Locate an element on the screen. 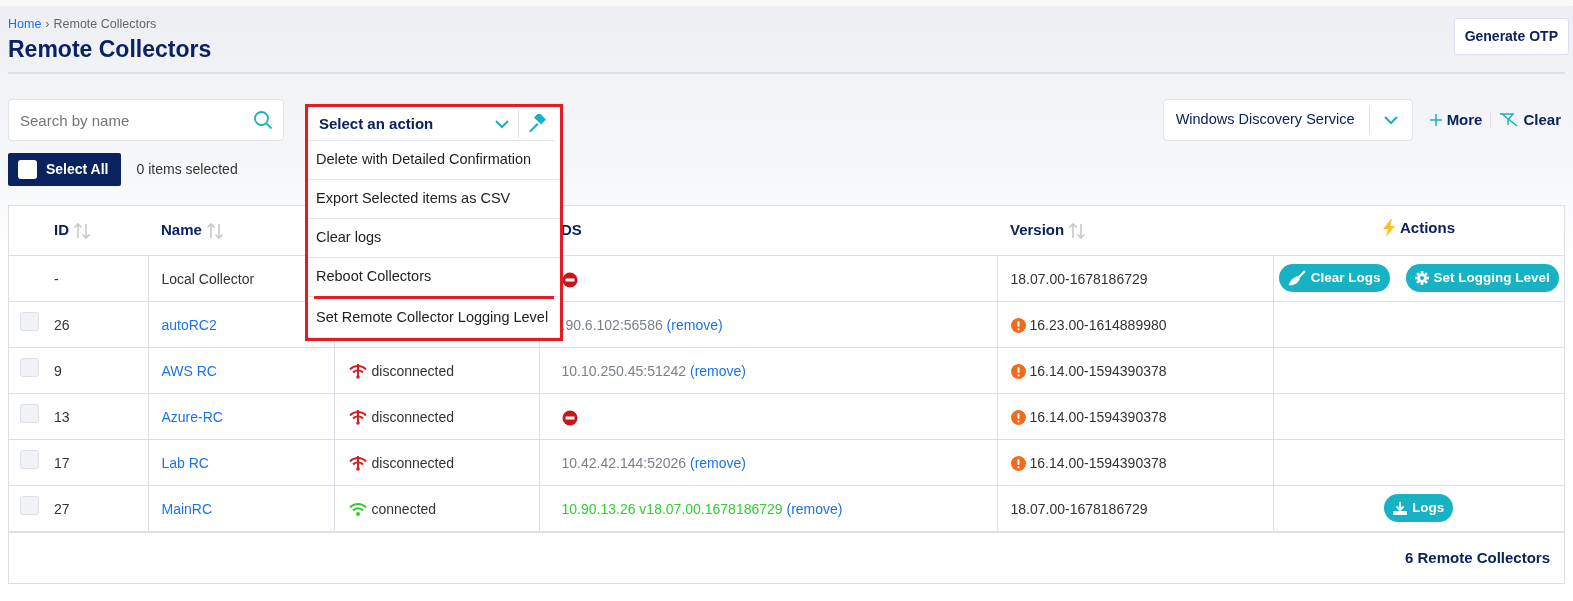 This screenshot has width=1573, height=601. more-button: More is located at coordinates (1455, 120).